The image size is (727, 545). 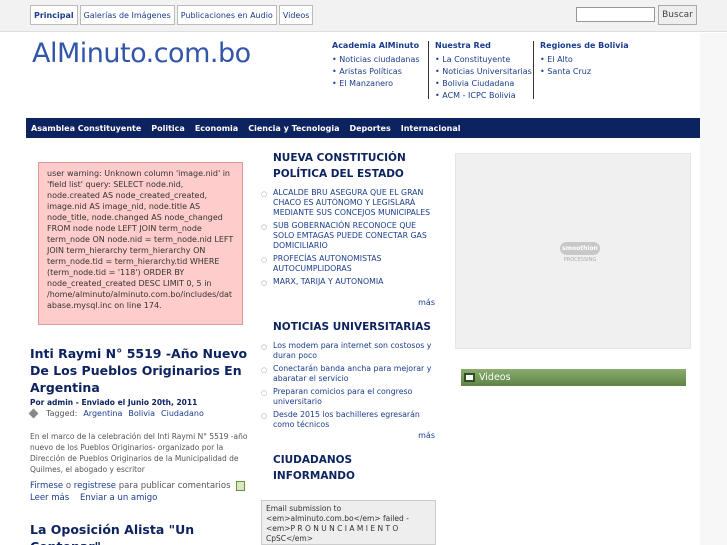 I want to click on header-col-title: Regiones de Bolivia, so click(x=584, y=45).